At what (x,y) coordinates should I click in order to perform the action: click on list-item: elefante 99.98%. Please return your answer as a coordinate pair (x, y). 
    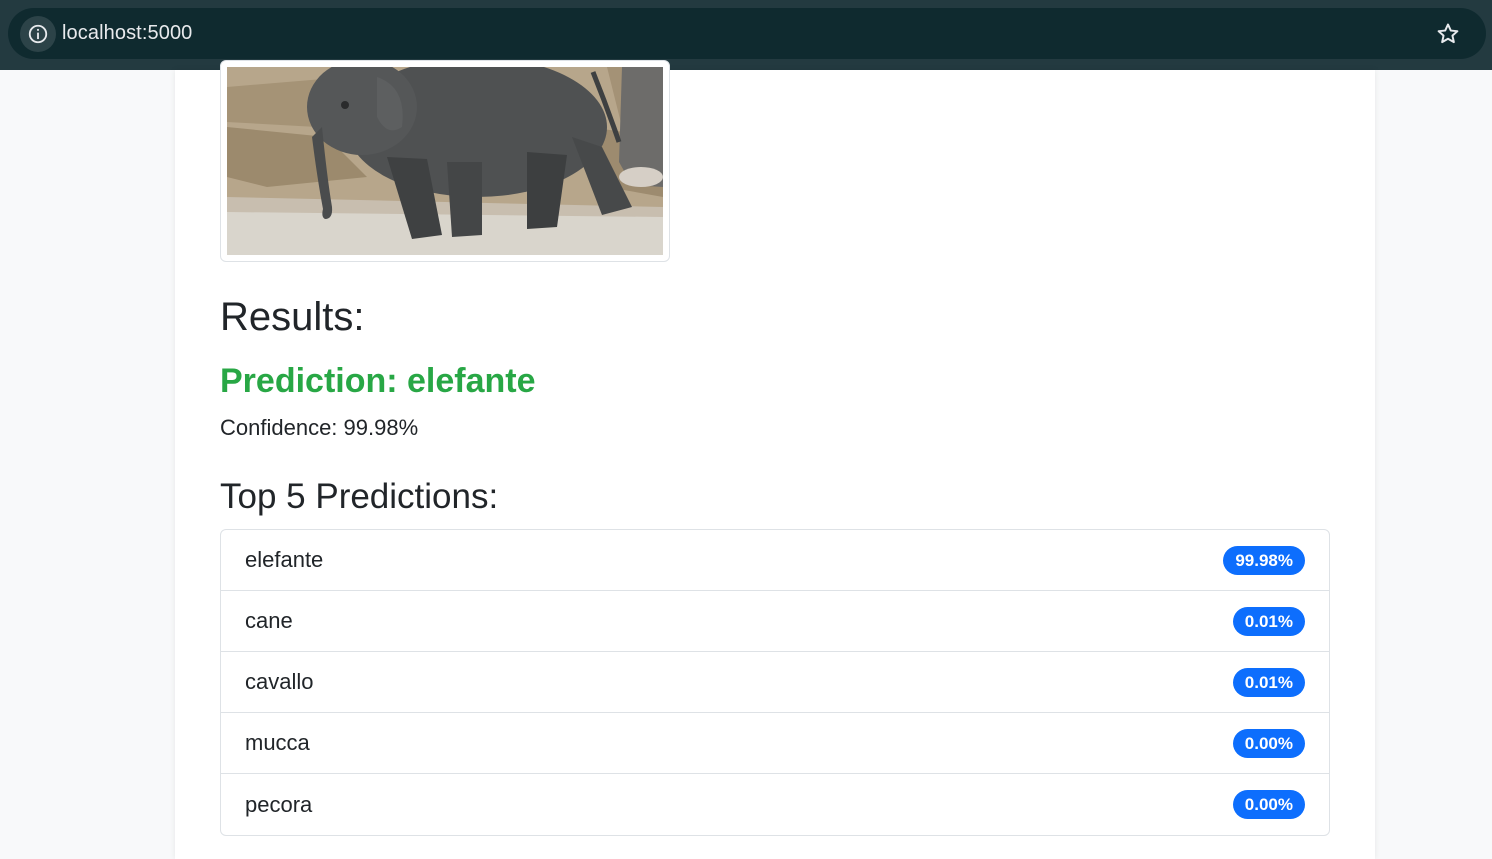
    Looking at the image, I should click on (775, 560).